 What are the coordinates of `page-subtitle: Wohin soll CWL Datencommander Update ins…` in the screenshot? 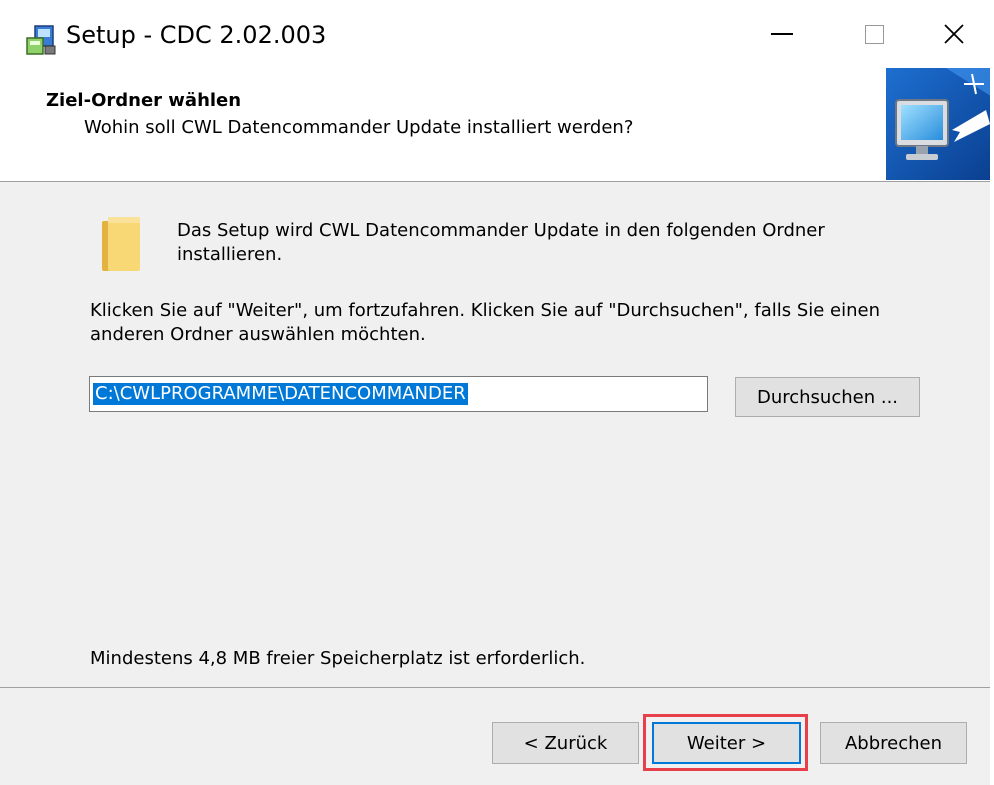 It's located at (359, 127).